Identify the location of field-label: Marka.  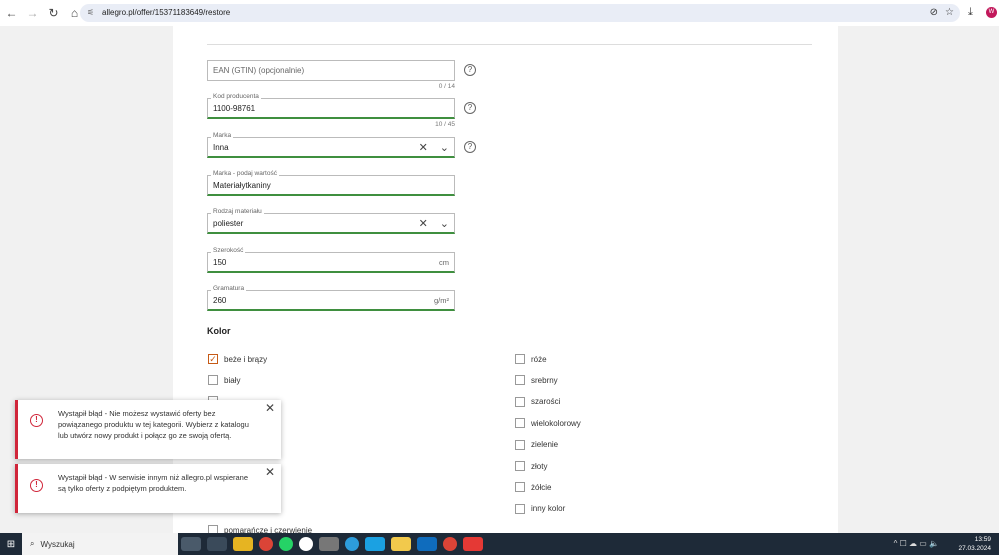
(222, 135).